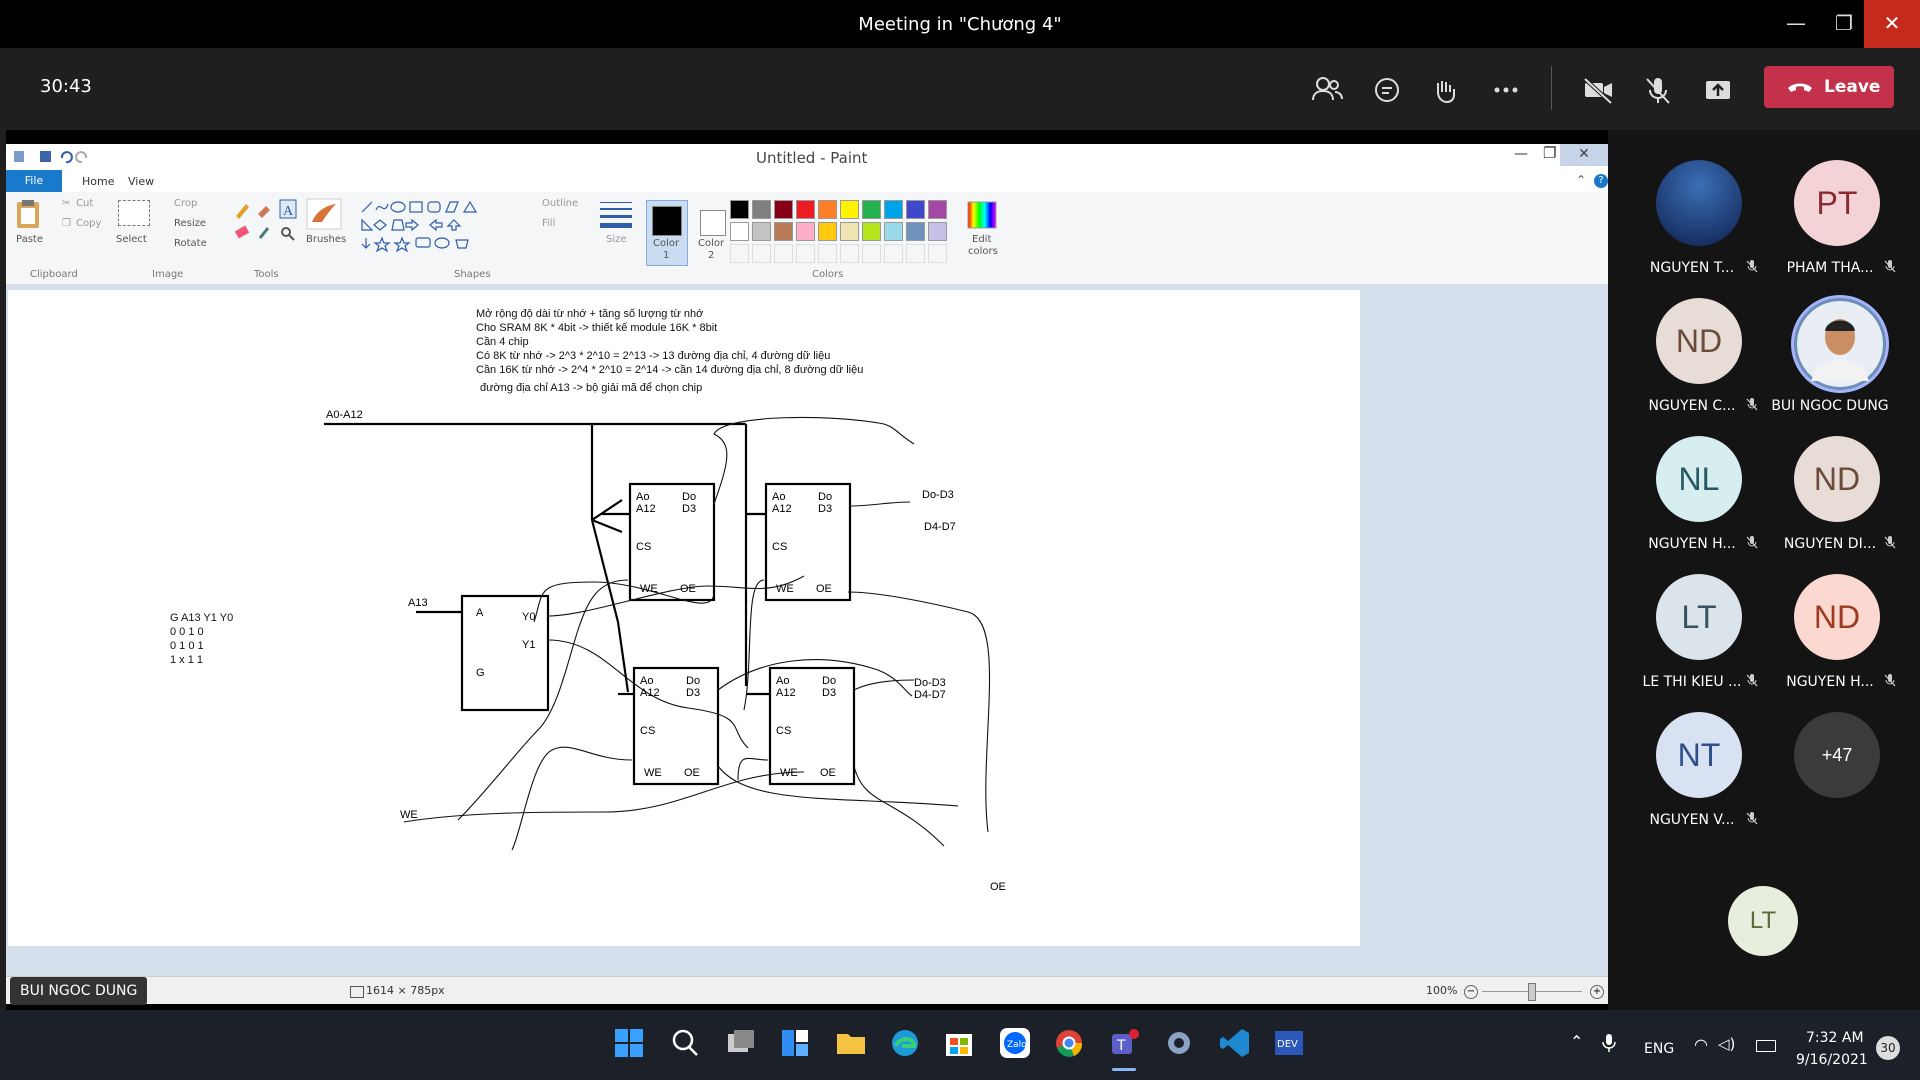  I want to click on zalo-icon: Zalo, so click(1015, 1043).